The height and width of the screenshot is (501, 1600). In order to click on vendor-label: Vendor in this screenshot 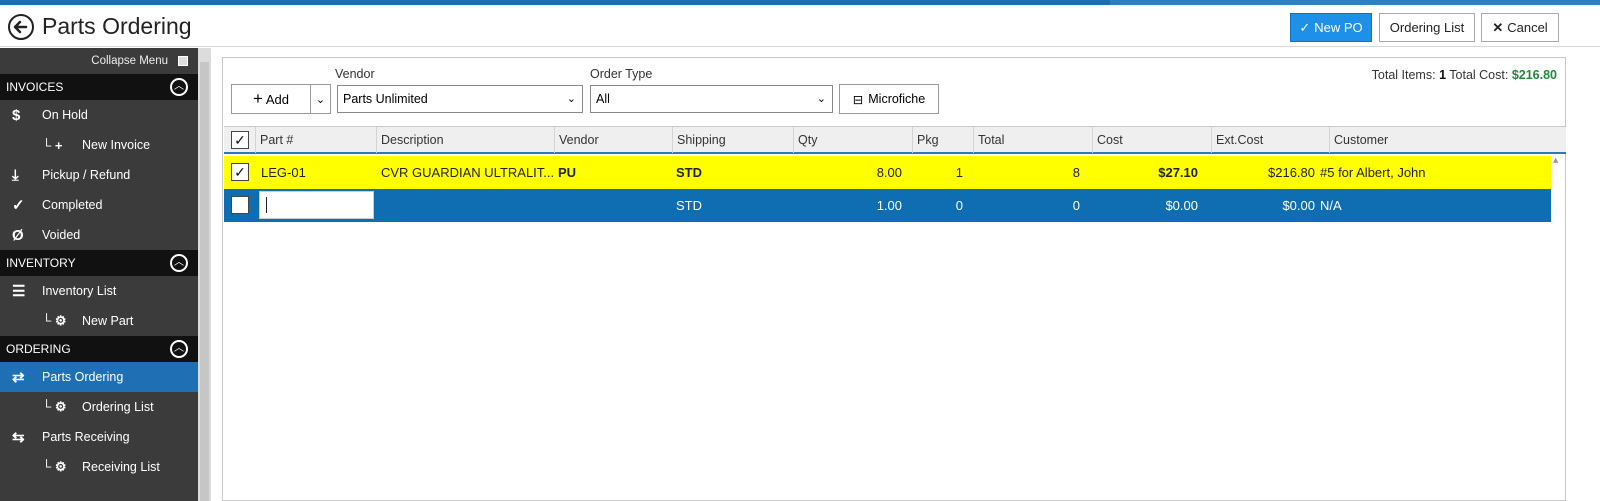, I will do `click(355, 74)`.